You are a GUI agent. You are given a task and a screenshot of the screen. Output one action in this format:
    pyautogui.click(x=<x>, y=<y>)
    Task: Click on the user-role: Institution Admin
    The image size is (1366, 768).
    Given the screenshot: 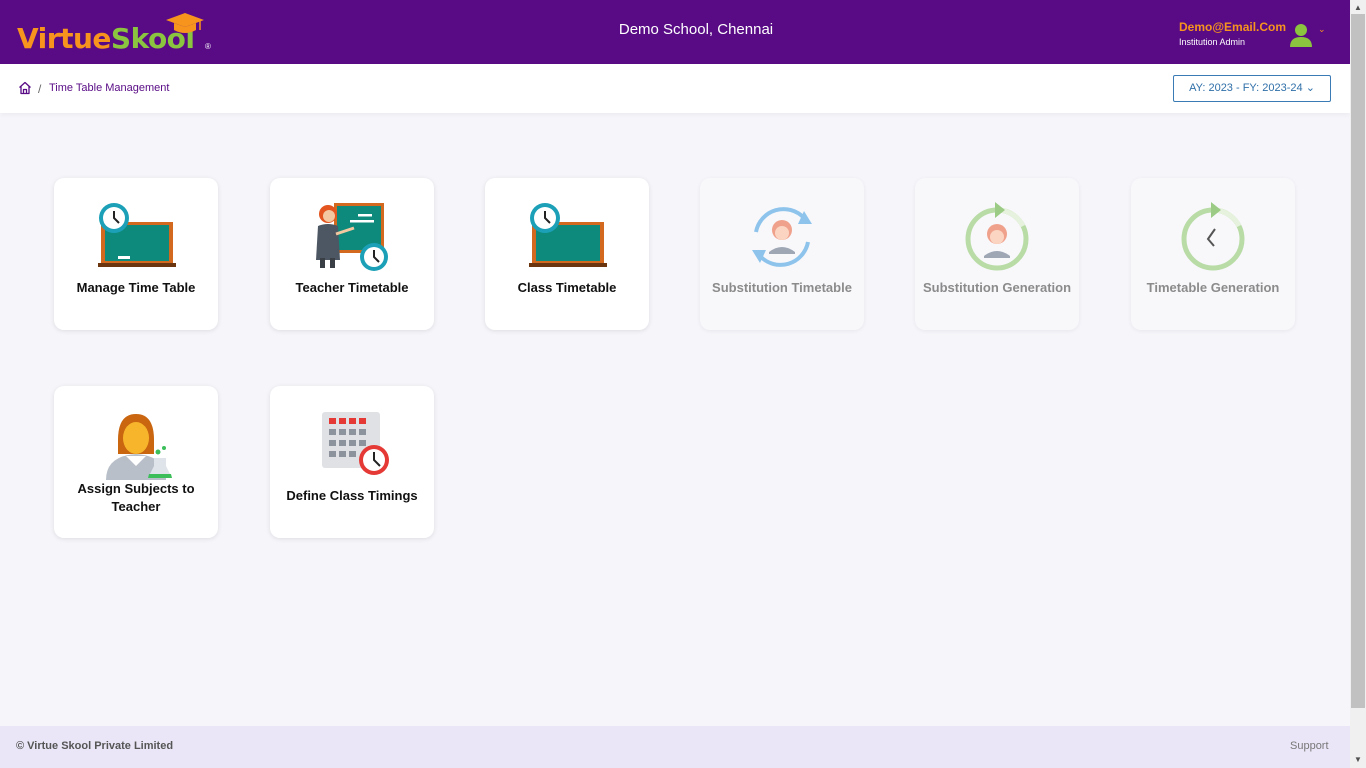 What is the action you would take?
    pyautogui.click(x=1212, y=42)
    